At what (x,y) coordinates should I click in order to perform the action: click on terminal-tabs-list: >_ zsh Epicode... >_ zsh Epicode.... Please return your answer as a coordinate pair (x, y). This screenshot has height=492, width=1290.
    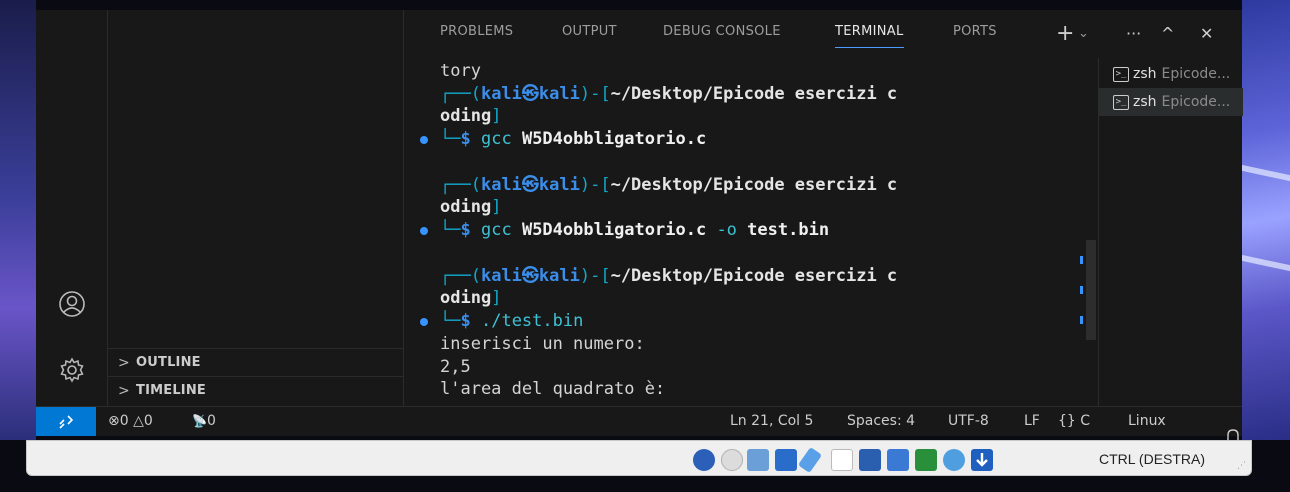
    Looking at the image, I should click on (1170, 232).